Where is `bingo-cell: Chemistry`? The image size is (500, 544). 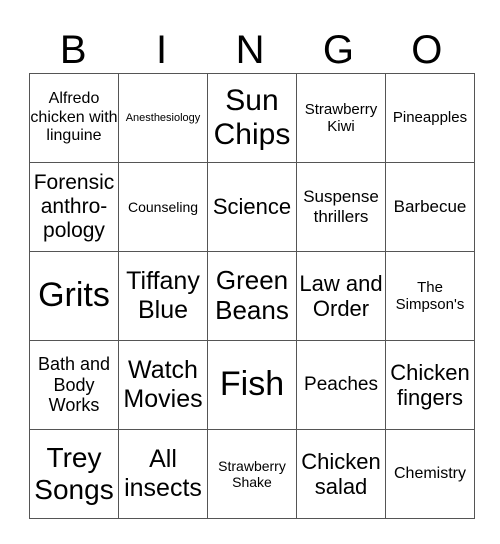
bingo-cell: Chemistry is located at coordinates (430, 474).